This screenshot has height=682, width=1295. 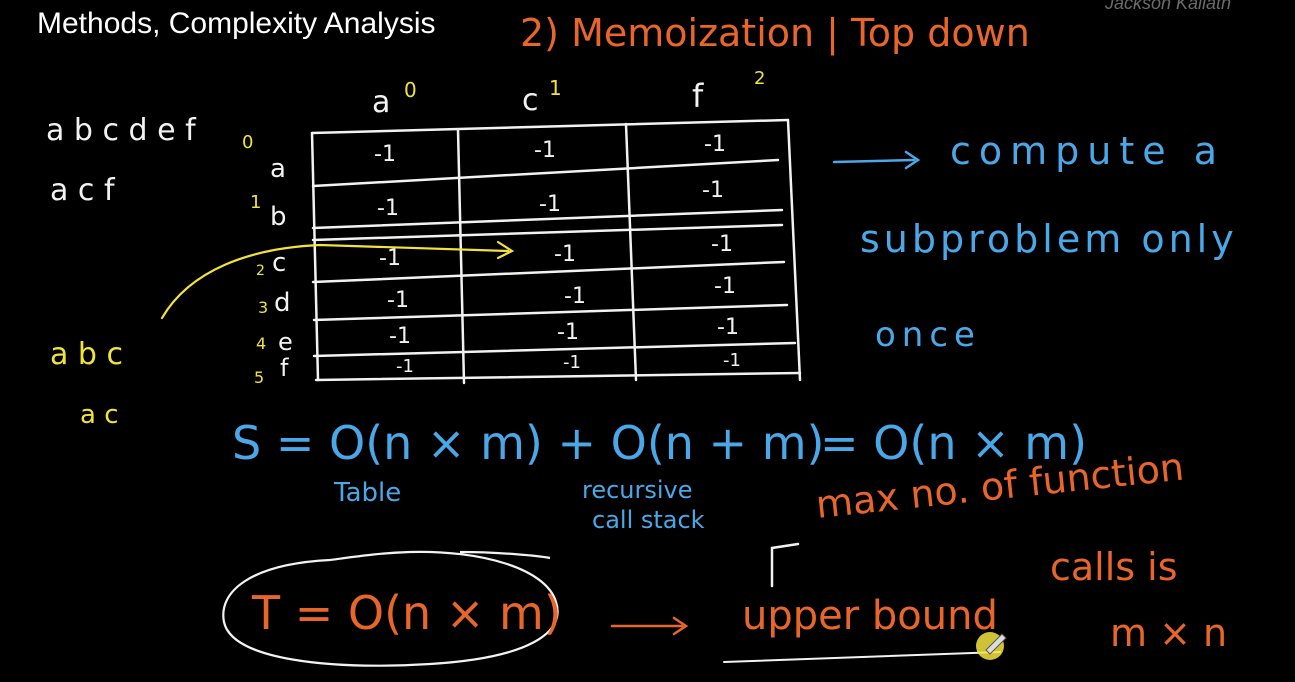 What do you see at coordinates (388, 208) in the screenshot?
I see `cell-1-0: -1` at bounding box center [388, 208].